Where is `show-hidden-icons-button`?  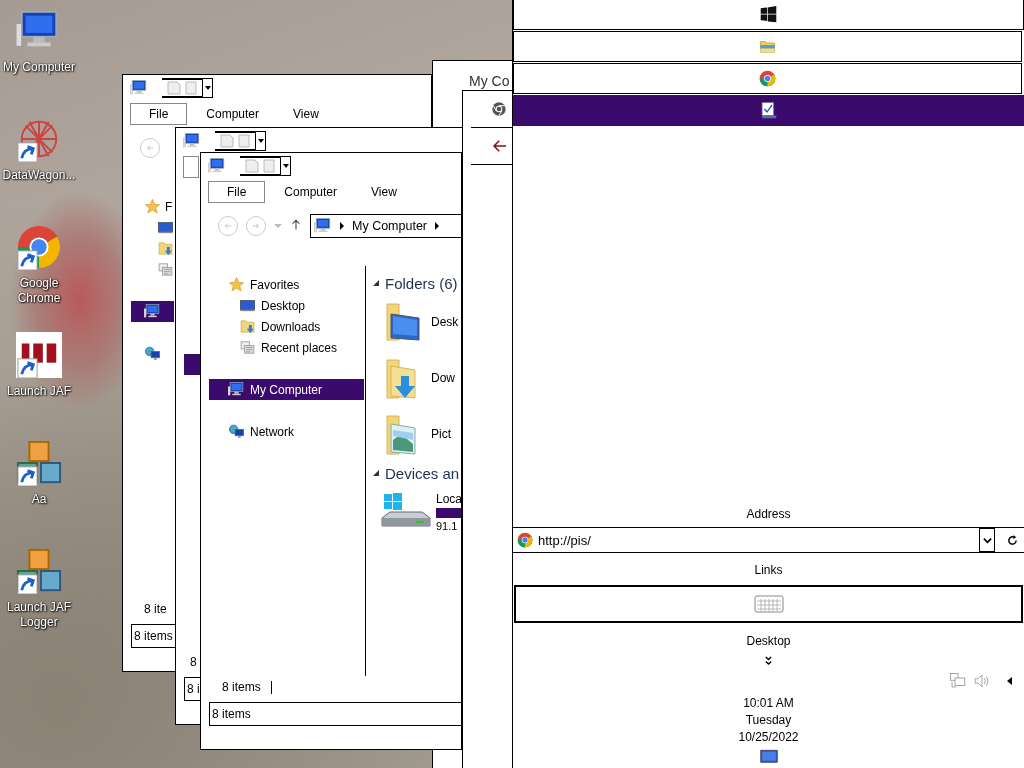
show-hidden-icons-button is located at coordinates (1009, 681).